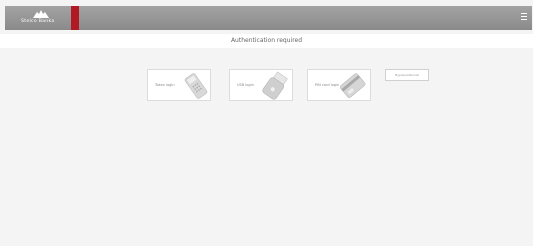  What do you see at coordinates (407, 75) in the screenshot?
I see `alternative-login-button: Bypass/Alternat` at bounding box center [407, 75].